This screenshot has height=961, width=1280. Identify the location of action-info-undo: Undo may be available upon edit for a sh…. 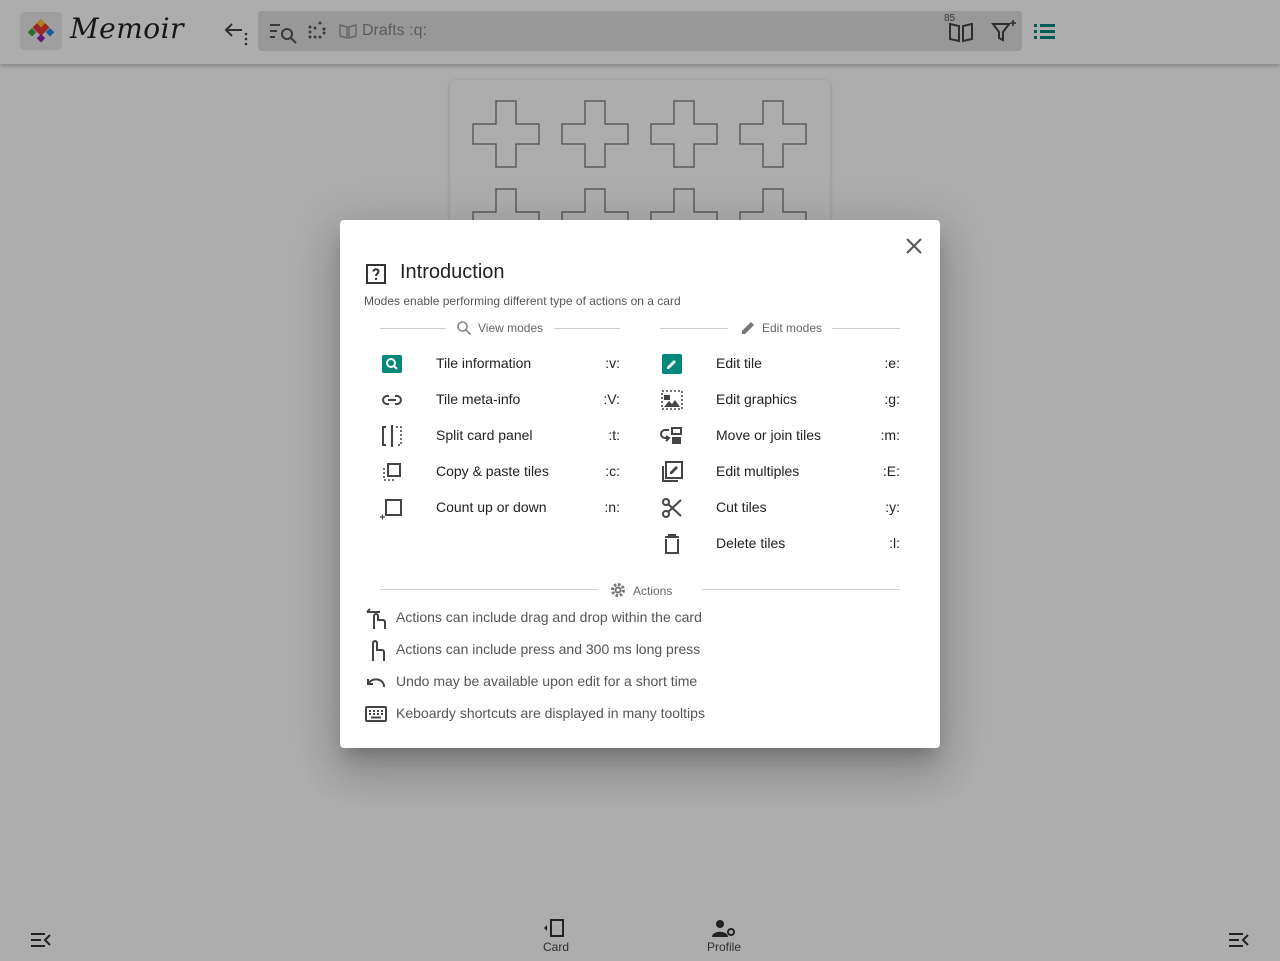
(644, 682).